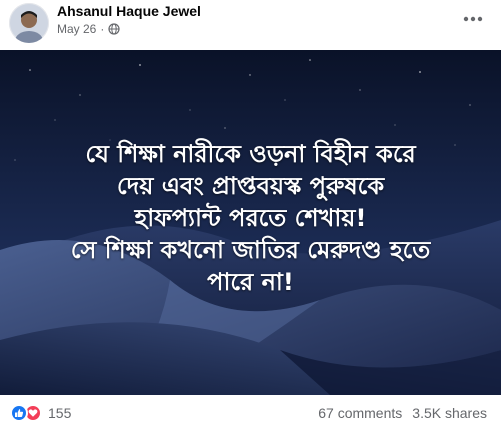  I want to click on caption-line: সে শিক্ষা কখনো জাতির মেরুদণ্ড হতে, so click(250, 250).